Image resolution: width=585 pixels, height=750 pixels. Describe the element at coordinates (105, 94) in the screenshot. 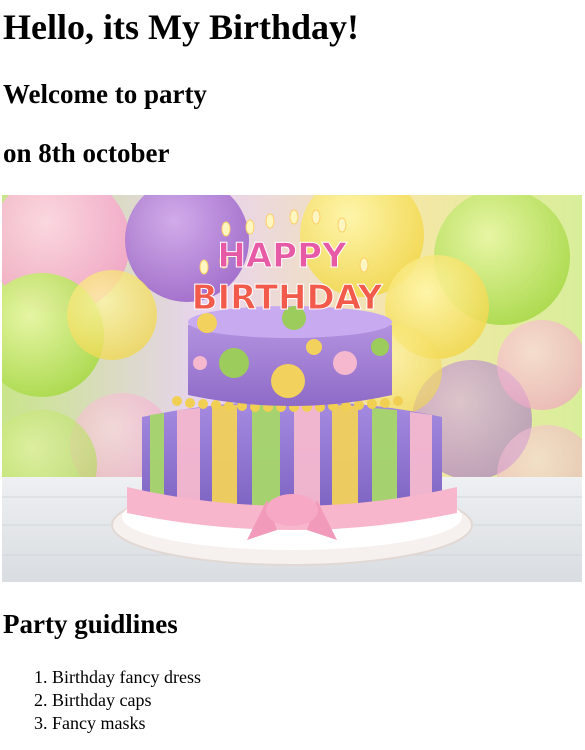

I see `welcome-heading: Welcome to party` at that location.